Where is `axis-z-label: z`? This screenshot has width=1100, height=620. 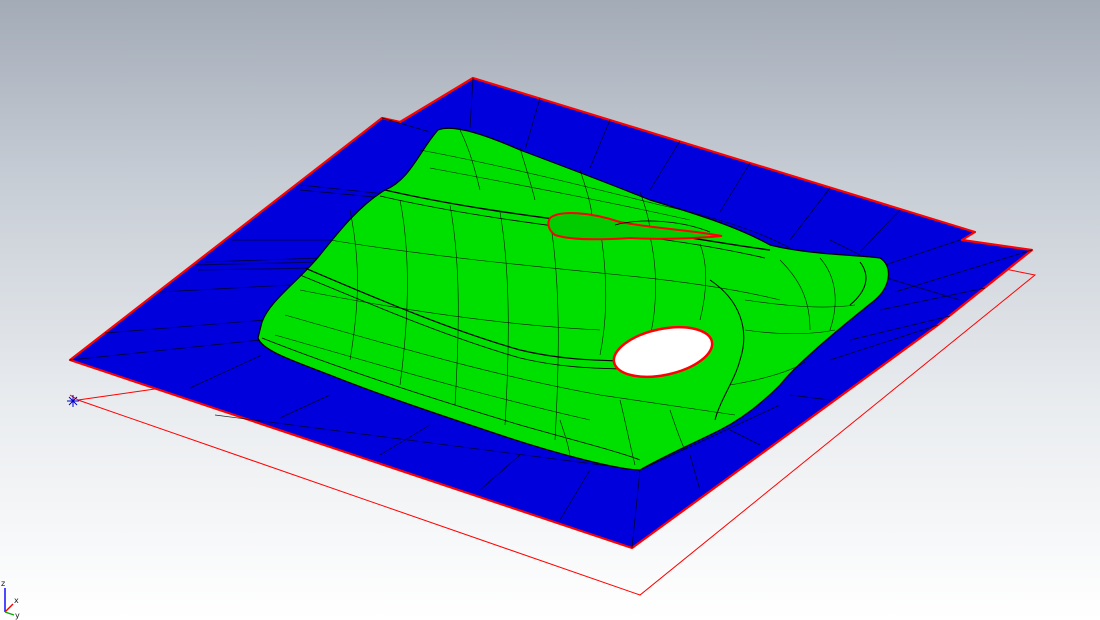
axis-z-label: z is located at coordinates (3, 583).